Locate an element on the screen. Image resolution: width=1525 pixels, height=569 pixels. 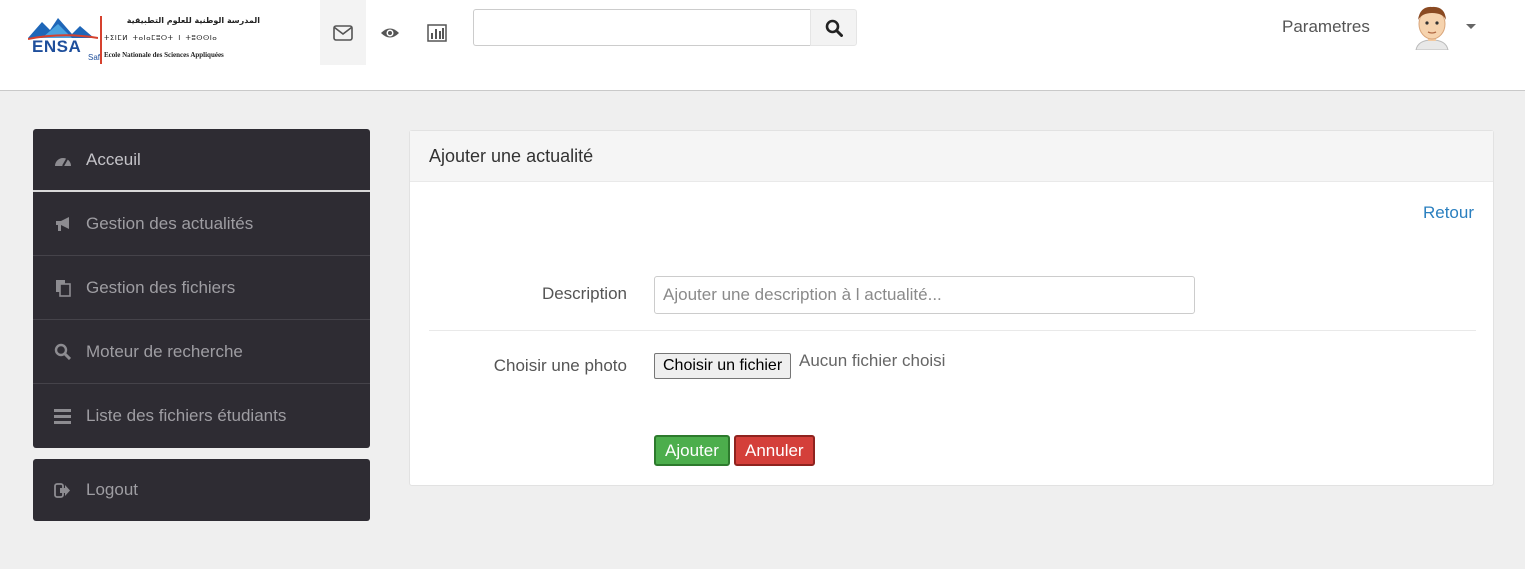
bar-chart-icon is located at coordinates (437, 32).